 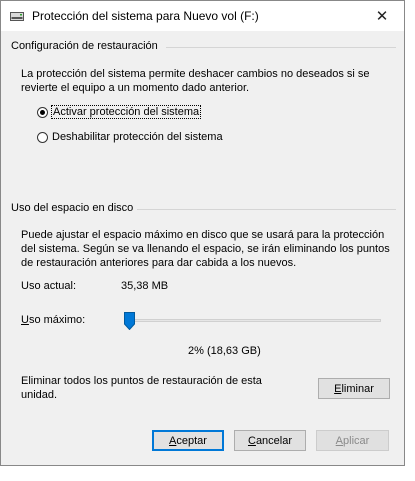 What do you see at coordinates (191, 440) in the screenshot?
I see `ok-button-label-rest: ceptar` at bounding box center [191, 440].